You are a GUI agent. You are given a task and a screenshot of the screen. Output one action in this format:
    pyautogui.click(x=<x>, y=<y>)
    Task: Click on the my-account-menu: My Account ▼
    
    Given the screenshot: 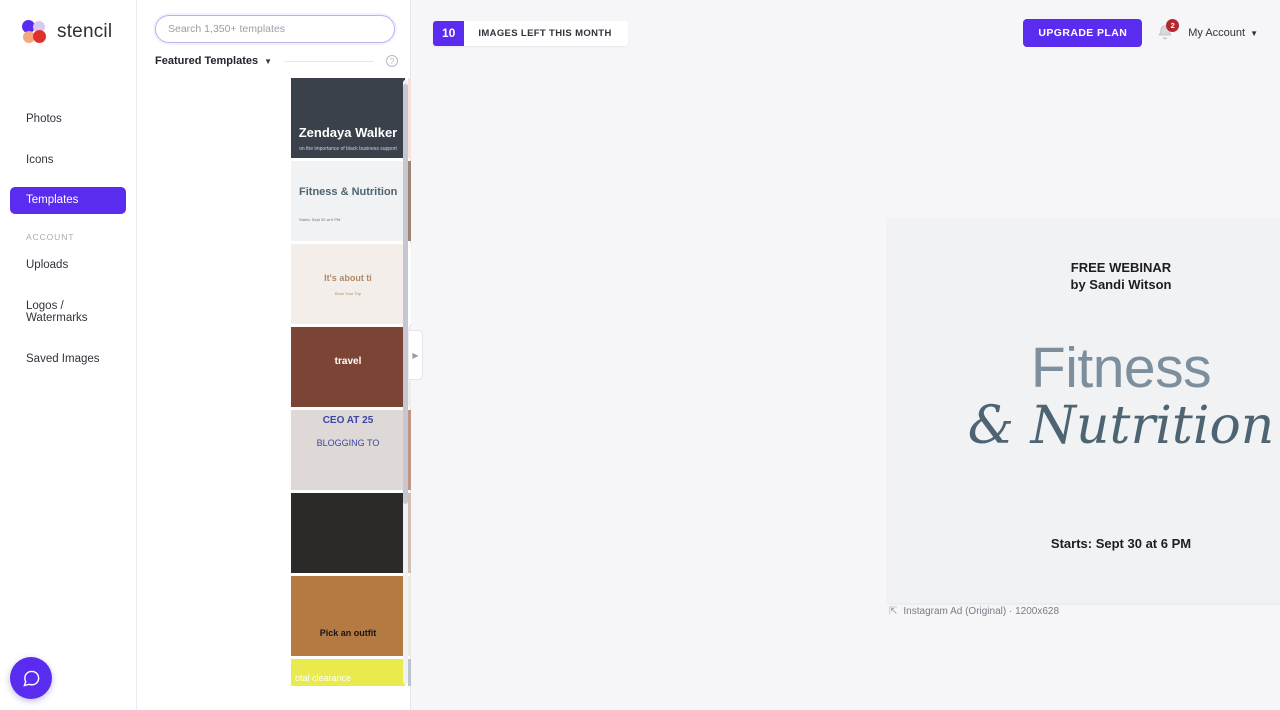 What is the action you would take?
    pyautogui.click(x=1223, y=33)
    